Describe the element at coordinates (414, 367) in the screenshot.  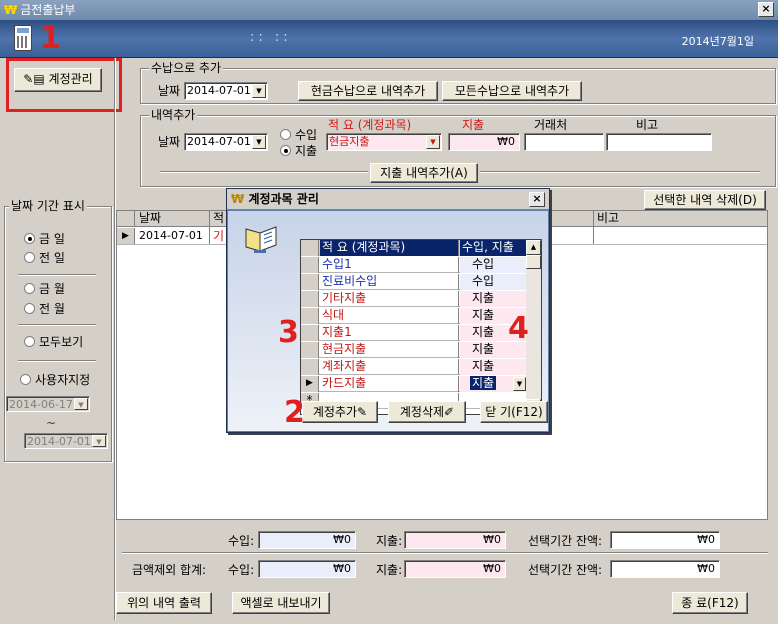
I see `list-item: 계좌지출 지출` at that location.